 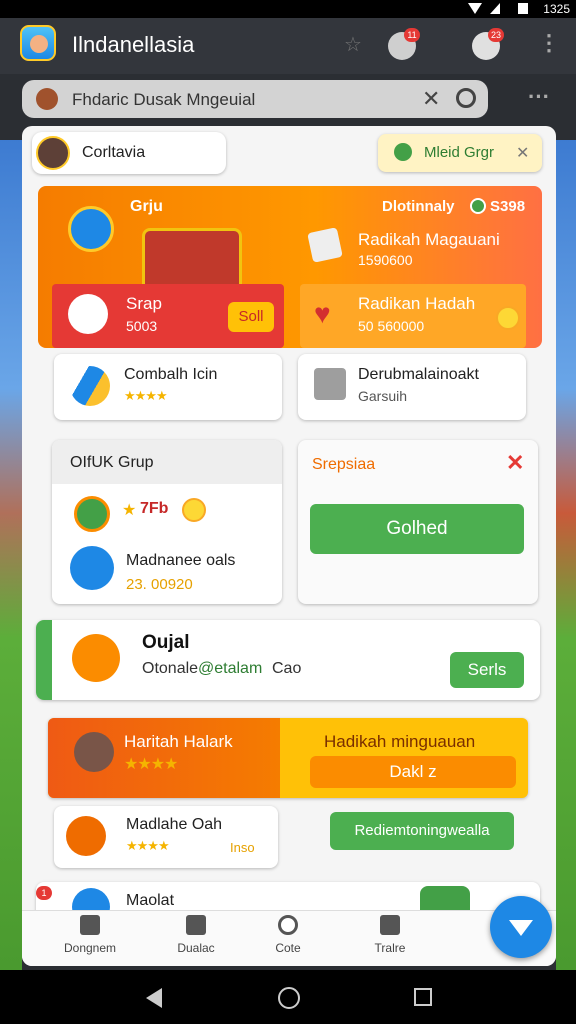 What do you see at coordinates (495, 8) in the screenshot?
I see `signal-icon` at bounding box center [495, 8].